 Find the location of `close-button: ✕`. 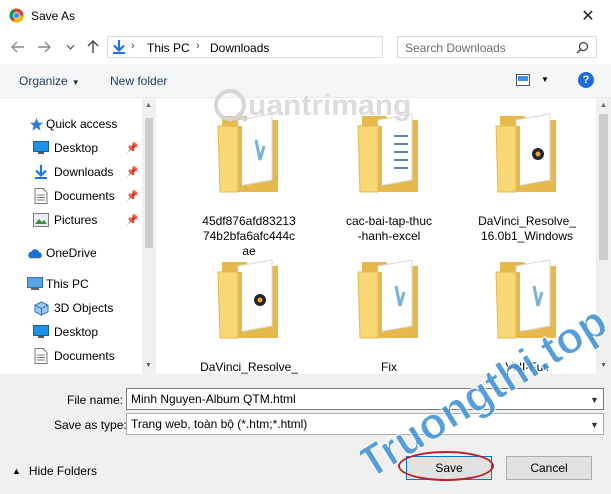

close-button: ✕ is located at coordinates (588, 16).